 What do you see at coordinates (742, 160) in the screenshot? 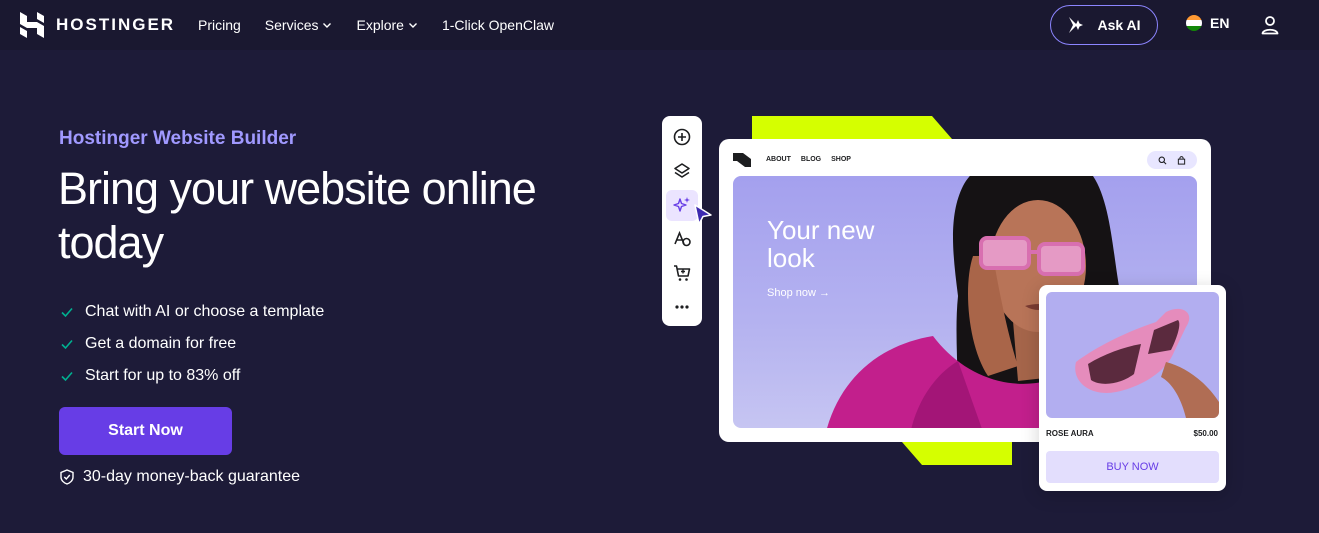
I see `site-logo-icon` at bounding box center [742, 160].